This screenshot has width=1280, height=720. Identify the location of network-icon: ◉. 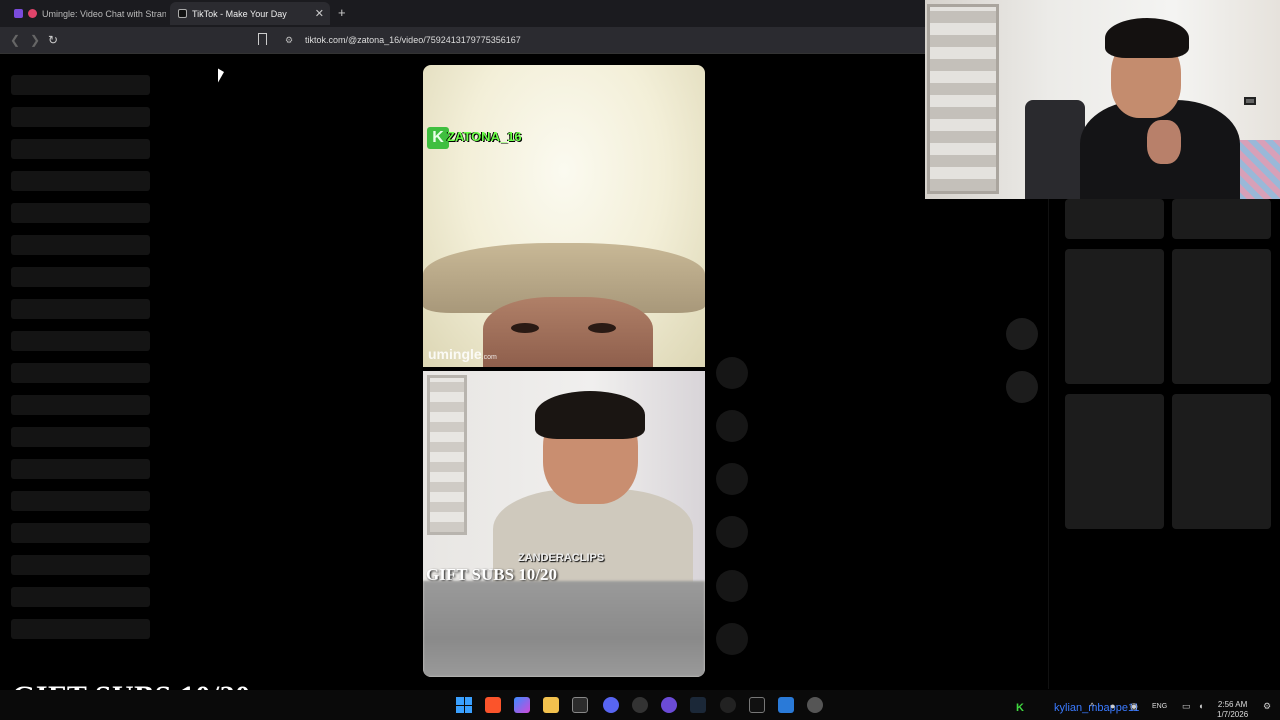
(1134, 706).